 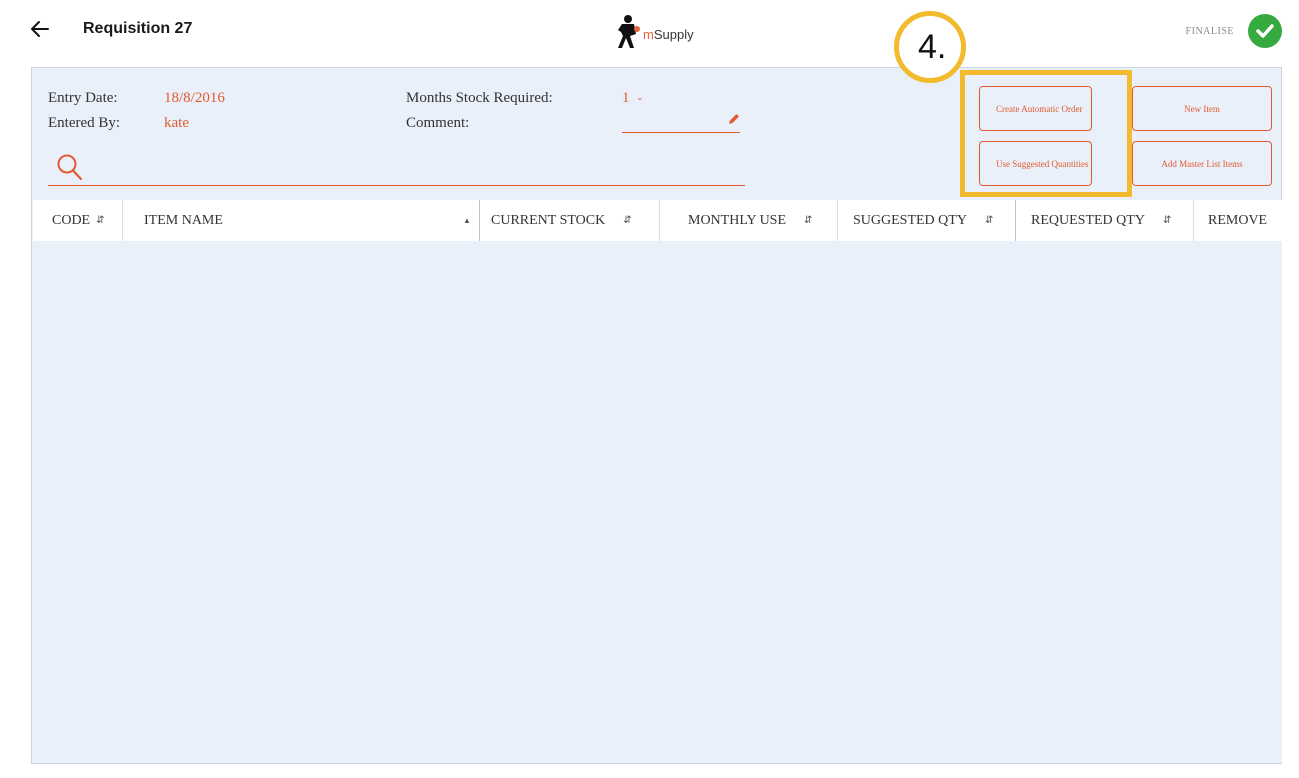 I want to click on entered-by-value: kate, so click(x=176, y=123).